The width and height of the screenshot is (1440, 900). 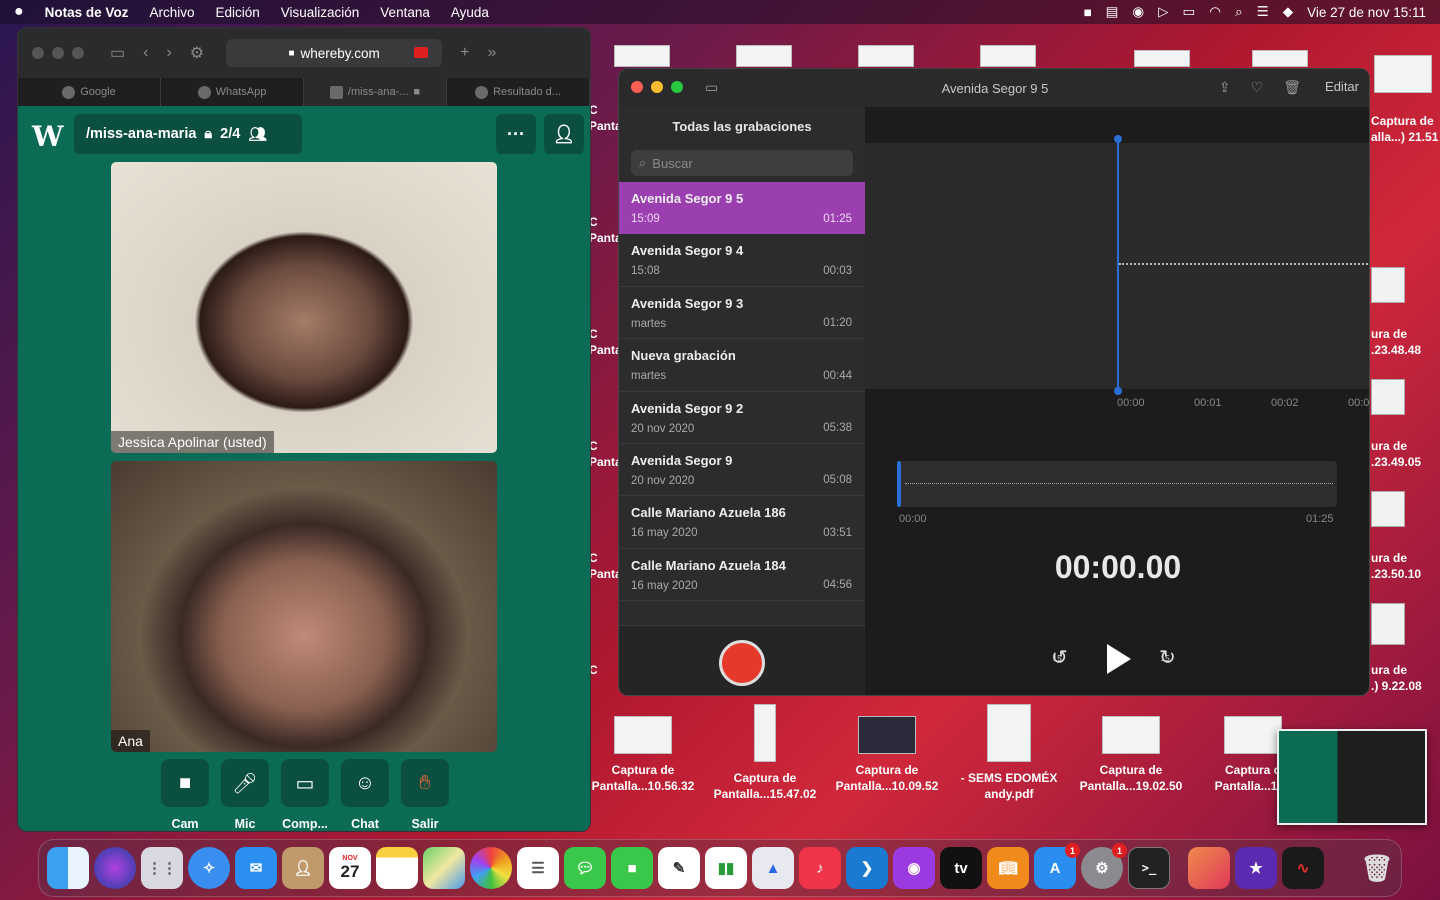 I want to click on recording-item: Nueva grabación martes 00:44, so click(x=742, y=365).